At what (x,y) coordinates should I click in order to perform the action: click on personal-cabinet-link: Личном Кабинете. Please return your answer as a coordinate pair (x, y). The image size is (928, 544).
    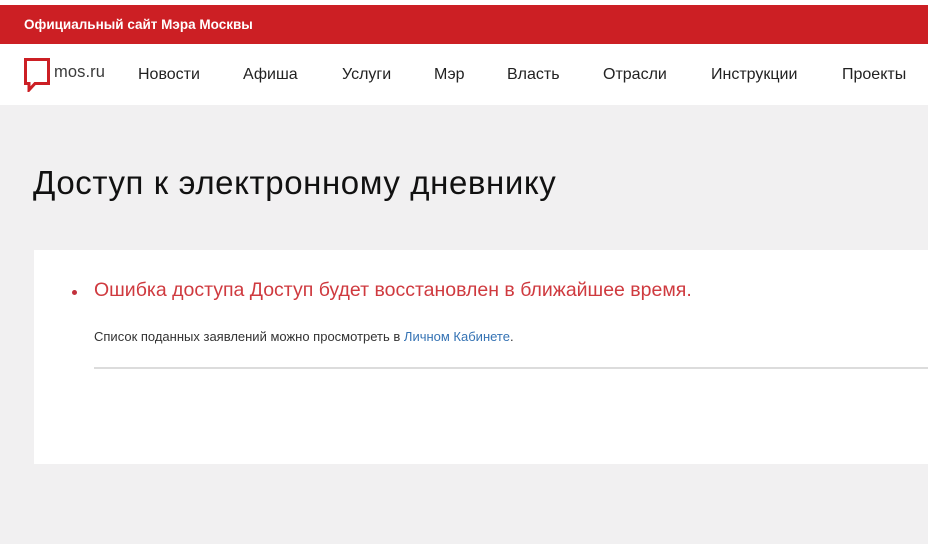
    Looking at the image, I should click on (457, 336).